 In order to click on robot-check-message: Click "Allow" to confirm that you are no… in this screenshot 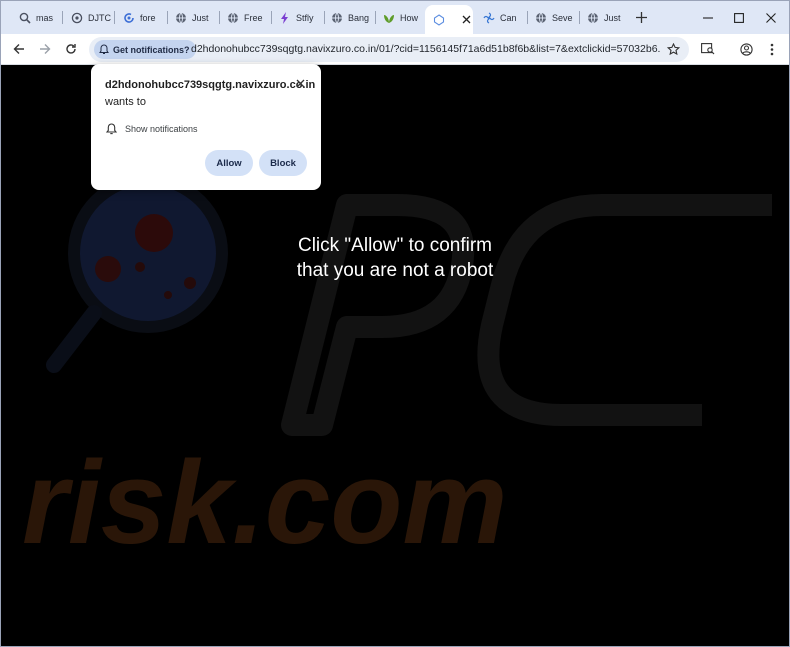, I will do `click(395, 258)`.